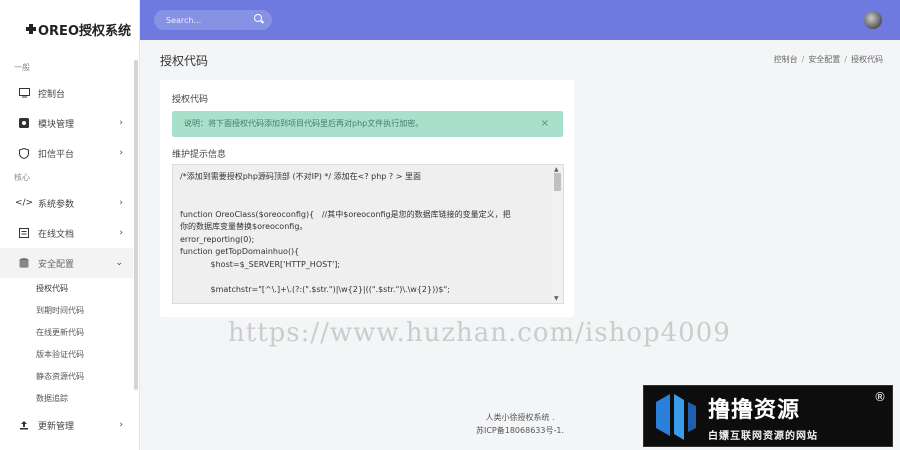  What do you see at coordinates (31, 29) in the screenshot?
I see `plus-logo-icon` at bounding box center [31, 29].